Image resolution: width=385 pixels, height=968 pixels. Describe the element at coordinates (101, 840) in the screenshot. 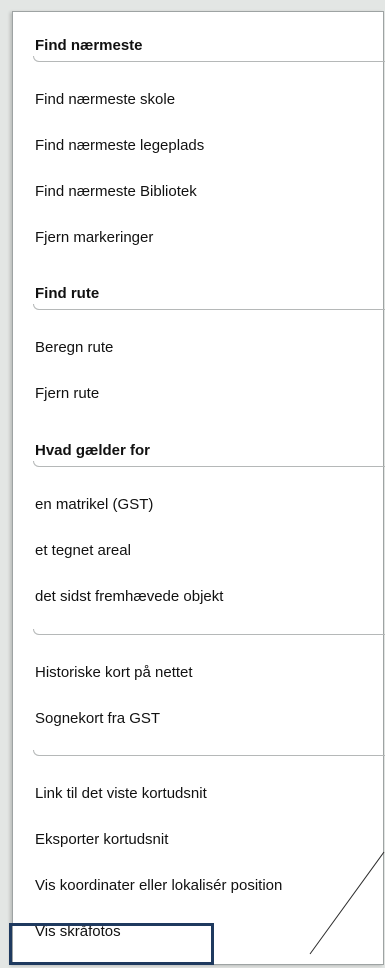

I see `menu-item-export-map-view: Eksporter kortudsnit` at that location.